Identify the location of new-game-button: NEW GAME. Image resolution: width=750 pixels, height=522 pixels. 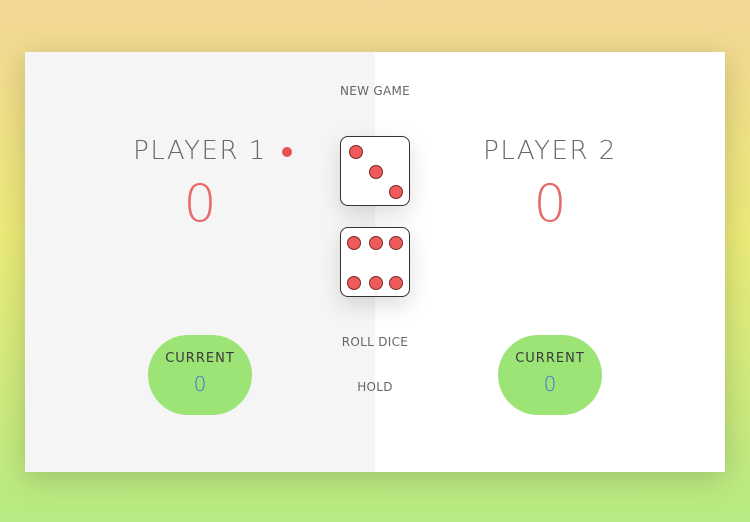
(375, 91).